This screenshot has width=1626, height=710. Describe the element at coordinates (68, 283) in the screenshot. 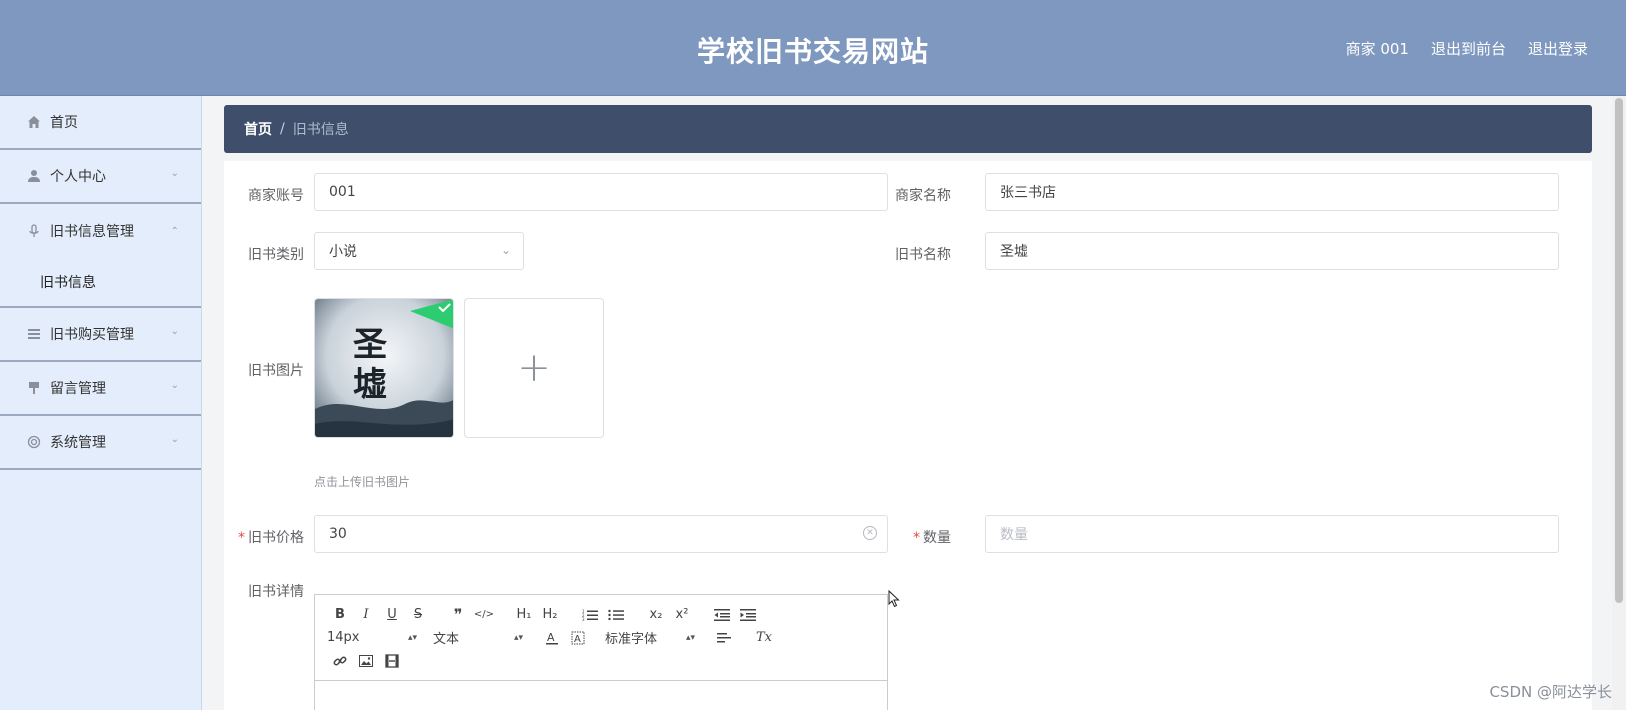

I see `sidebar-subitem-label: 旧书信息` at that location.